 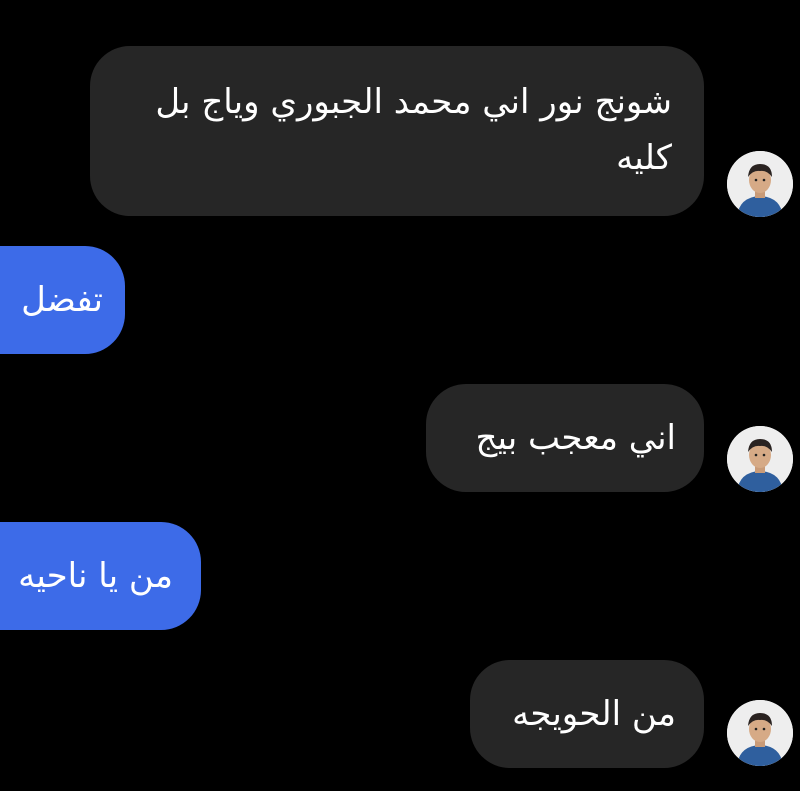 What do you see at coordinates (575, 438) in the screenshot?
I see `message-text: اني معجب بيج` at bounding box center [575, 438].